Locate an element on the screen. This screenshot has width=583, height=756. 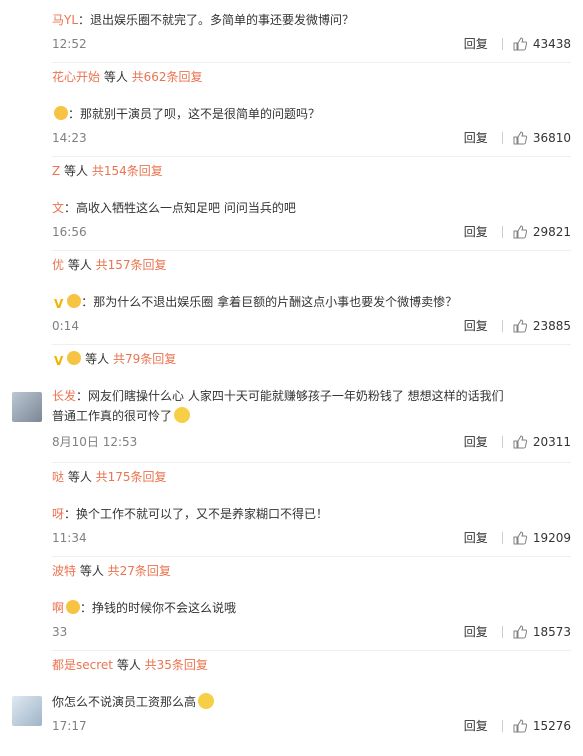
comment-time: 0:14 is located at coordinates (65, 326).